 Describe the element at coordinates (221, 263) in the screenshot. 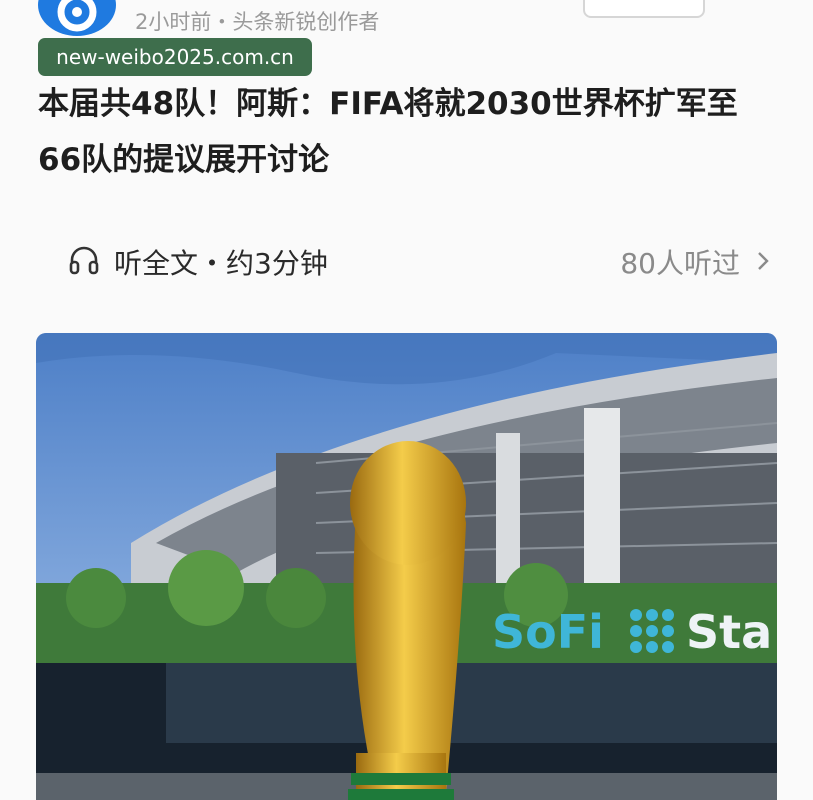

I see `listen-label: 听全文・约3分钟` at that location.